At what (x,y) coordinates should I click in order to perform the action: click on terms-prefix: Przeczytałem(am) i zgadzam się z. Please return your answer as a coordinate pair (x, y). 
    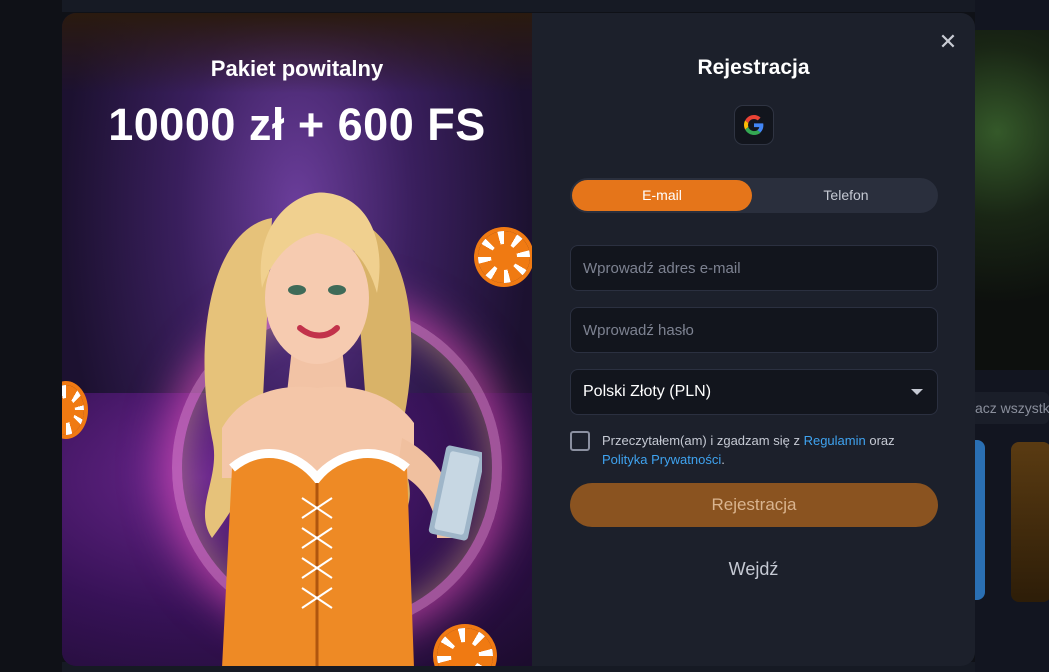
    Looking at the image, I should click on (701, 440).